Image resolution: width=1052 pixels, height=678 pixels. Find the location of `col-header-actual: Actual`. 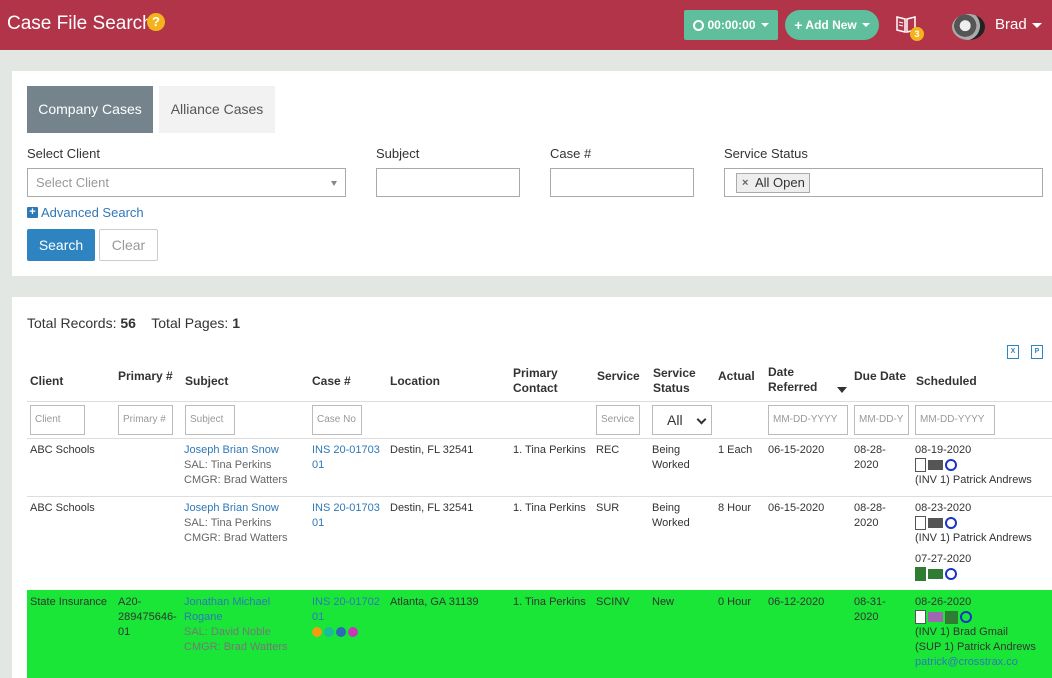

col-header-actual: Actual is located at coordinates (736, 376).